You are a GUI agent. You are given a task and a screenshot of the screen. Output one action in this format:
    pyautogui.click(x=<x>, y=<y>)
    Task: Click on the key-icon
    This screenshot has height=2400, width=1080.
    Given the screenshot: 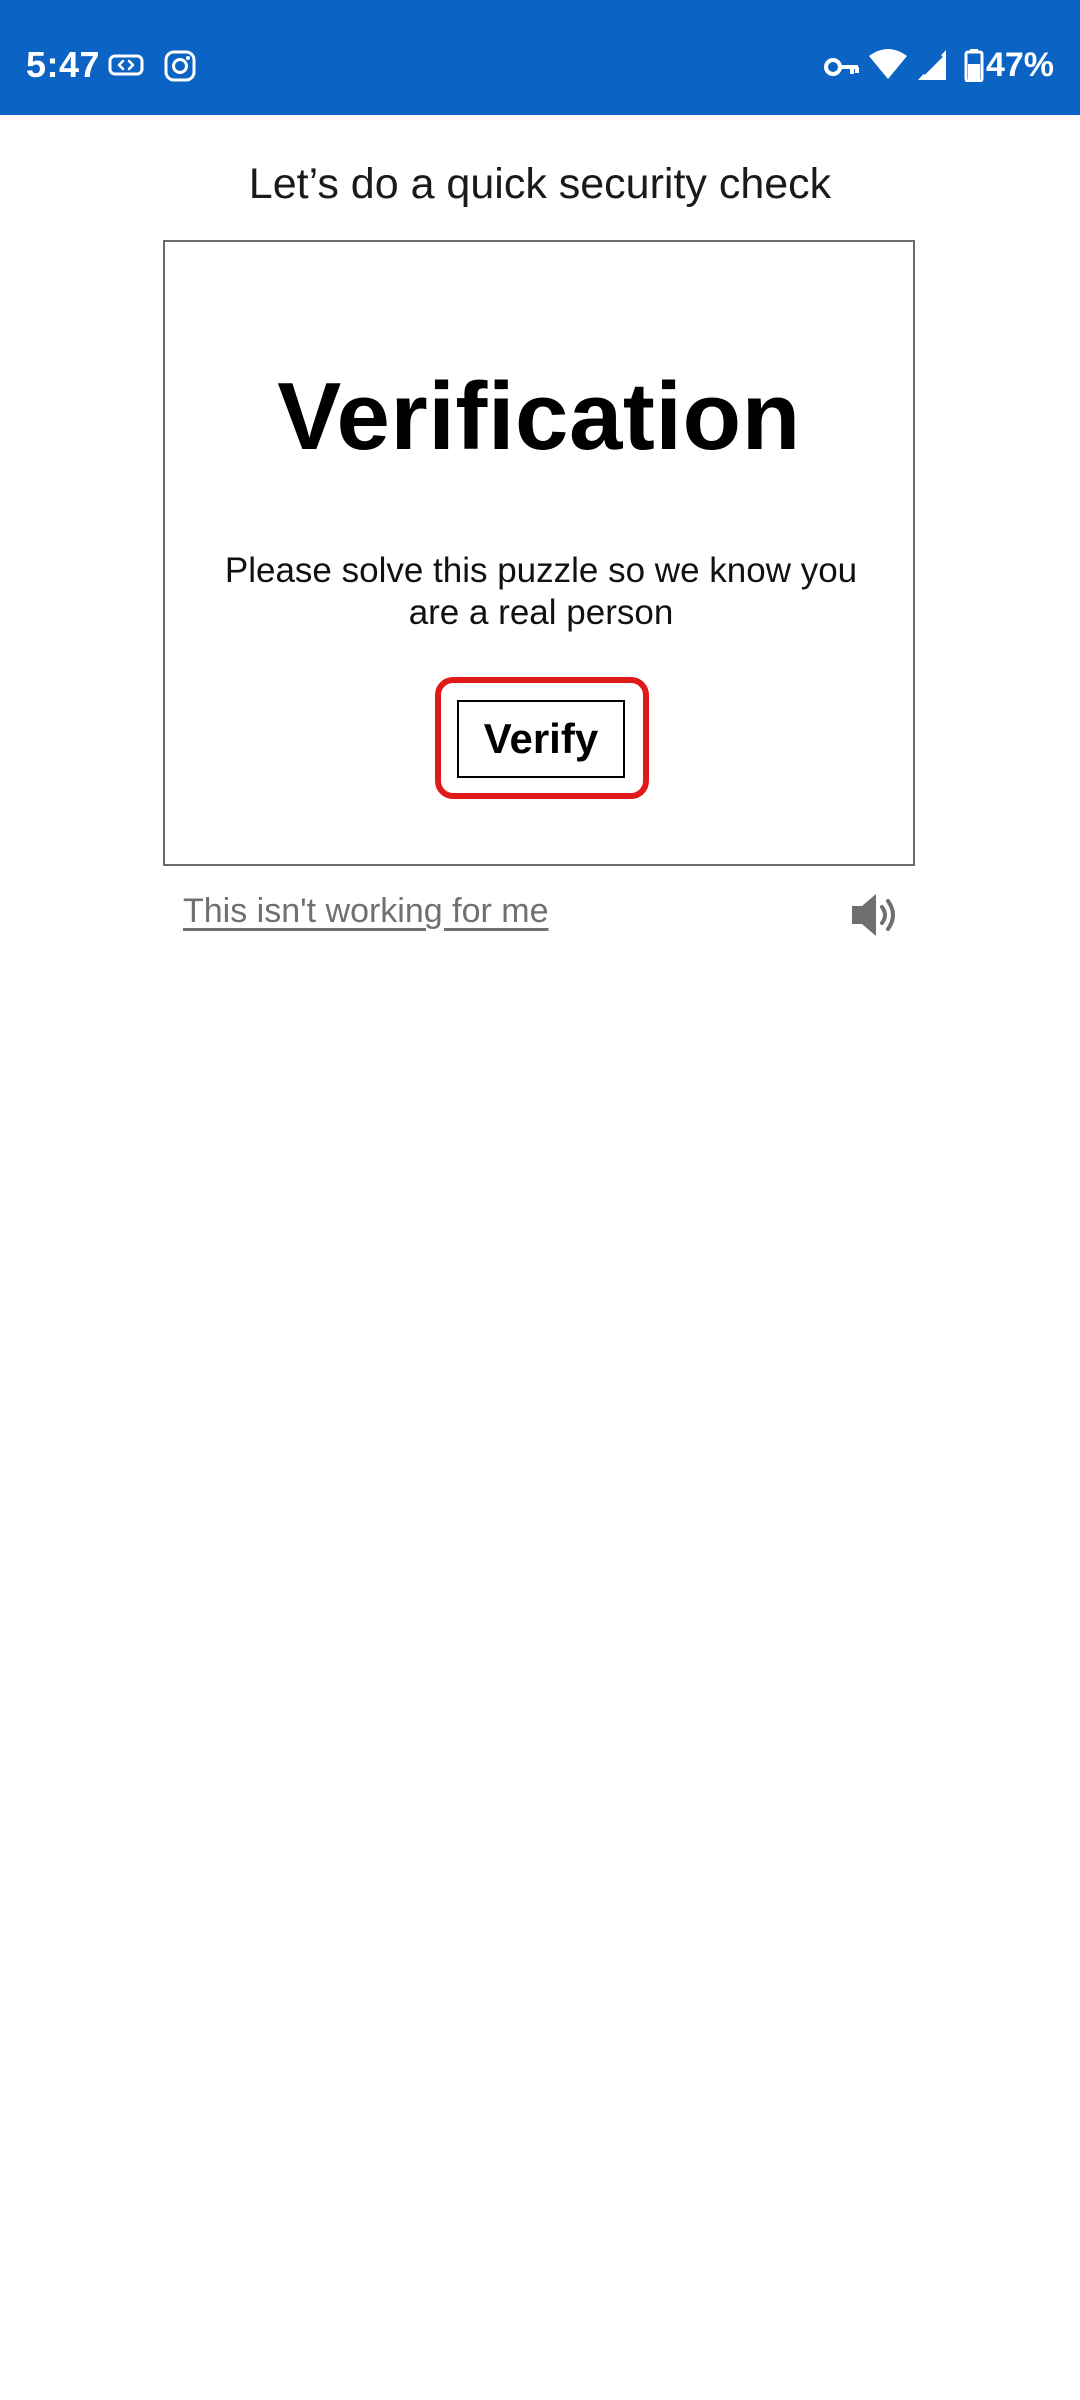 What is the action you would take?
    pyautogui.click(x=841, y=67)
    